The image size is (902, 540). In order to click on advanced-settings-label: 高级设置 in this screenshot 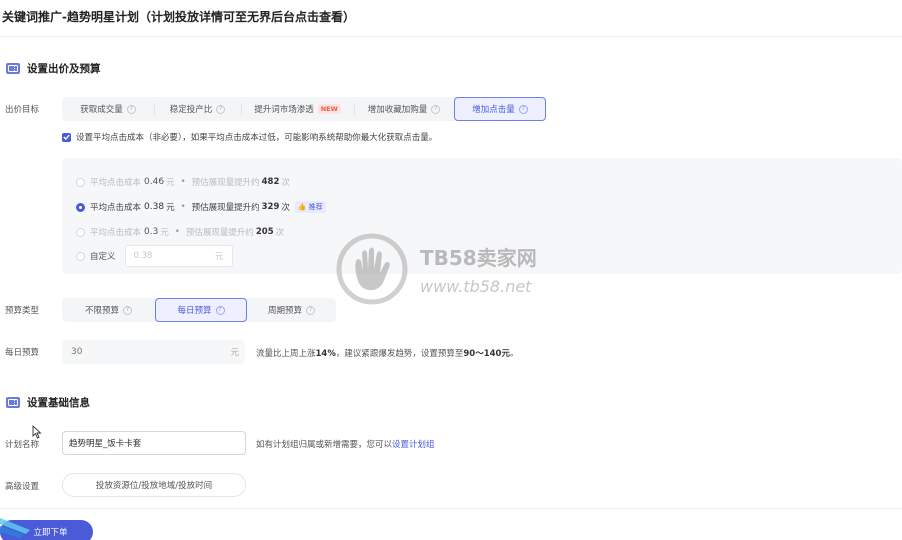, I will do `click(22, 487)`.